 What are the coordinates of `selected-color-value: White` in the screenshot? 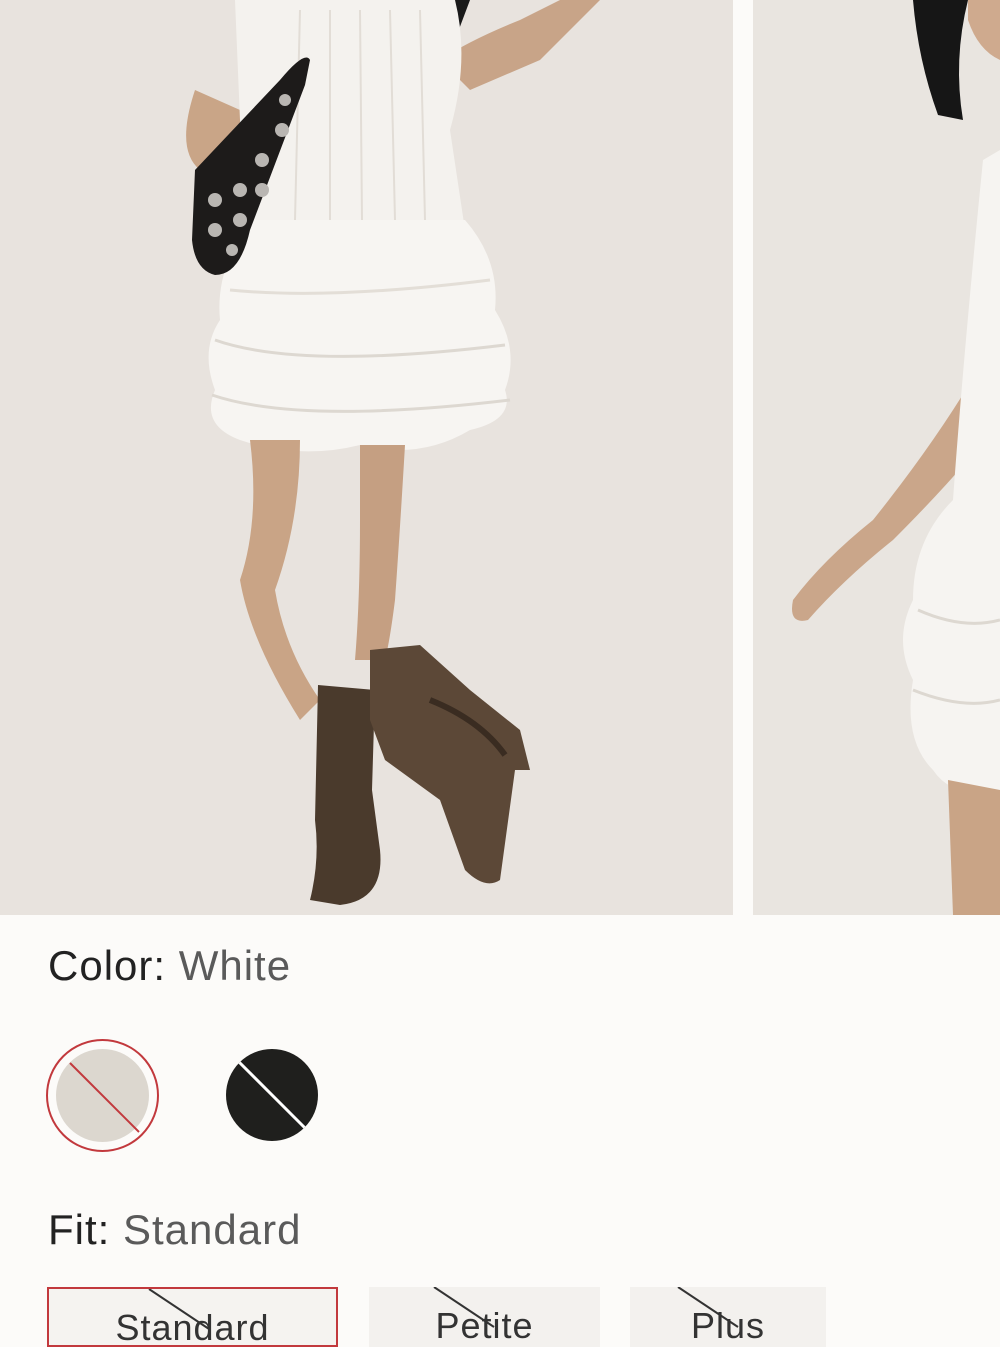 It's located at (235, 965).